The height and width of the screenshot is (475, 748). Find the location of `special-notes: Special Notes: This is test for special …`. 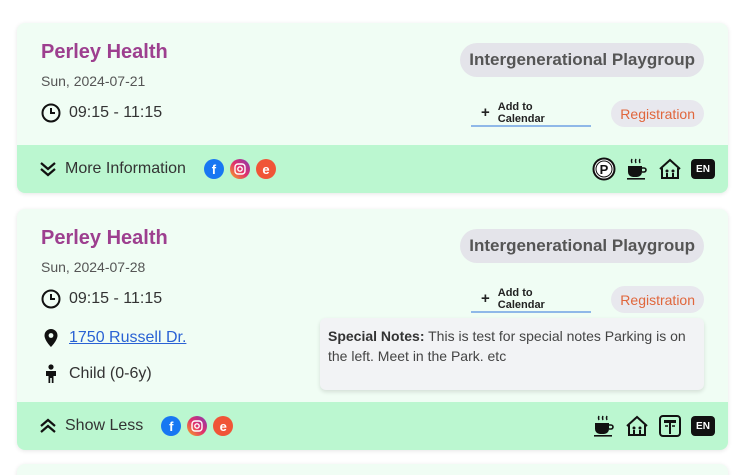

special-notes: Special Notes: This is test for special … is located at coordinates (512, 354).